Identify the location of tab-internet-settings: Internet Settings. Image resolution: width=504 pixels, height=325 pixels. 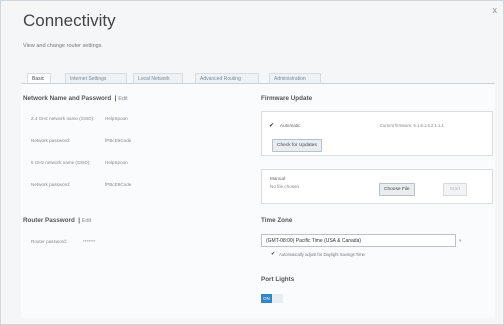
(96, 78).